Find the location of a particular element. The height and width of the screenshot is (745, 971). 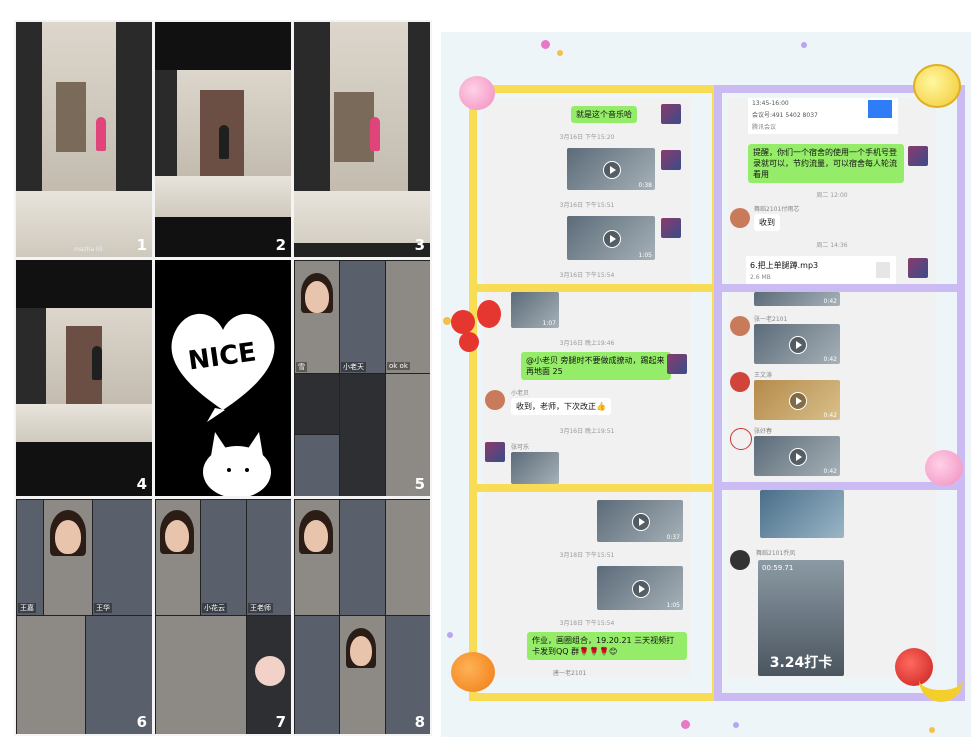

participant-tag: 雪 is located at coordinates (301, 367).